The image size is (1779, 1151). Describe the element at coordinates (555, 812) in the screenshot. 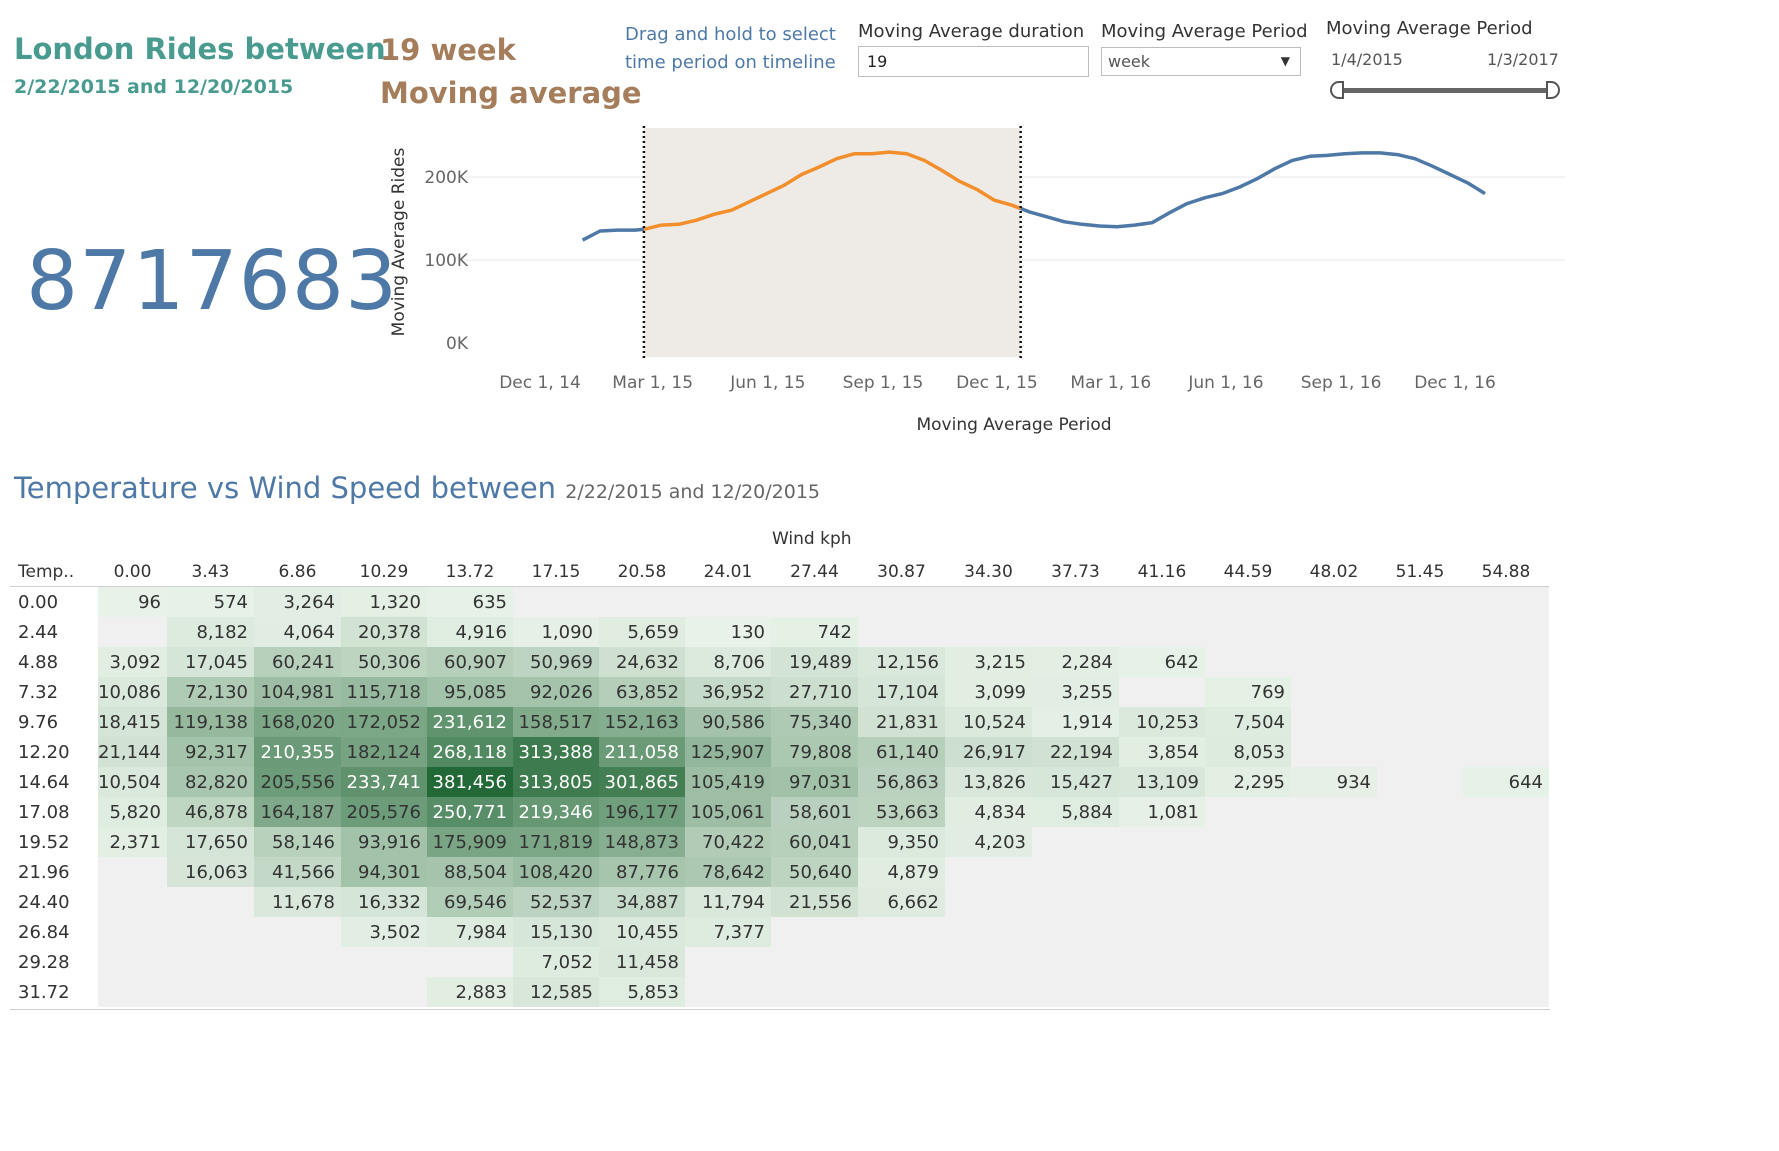

I see `heatmap-cell: 219,346` at that location.